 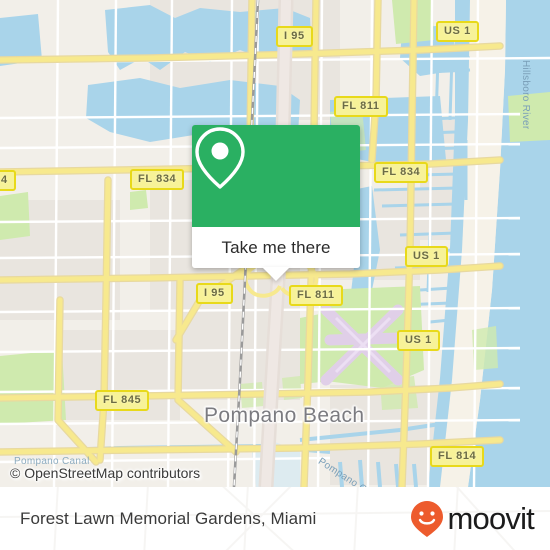 I want to click on callout-action-label: Take me there, so click(x=276, y=247).